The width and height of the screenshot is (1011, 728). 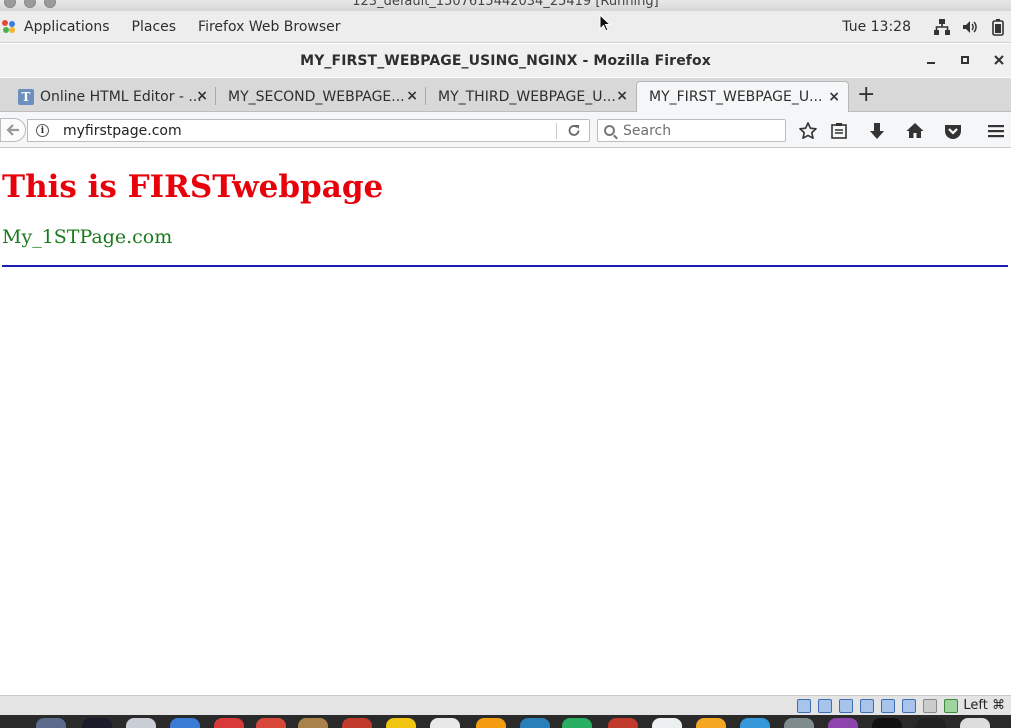 I want to click on reading-list-icon, so click(x=839, y=131).